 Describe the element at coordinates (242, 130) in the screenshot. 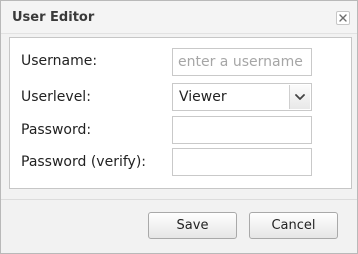

I see `password-input` at that location.